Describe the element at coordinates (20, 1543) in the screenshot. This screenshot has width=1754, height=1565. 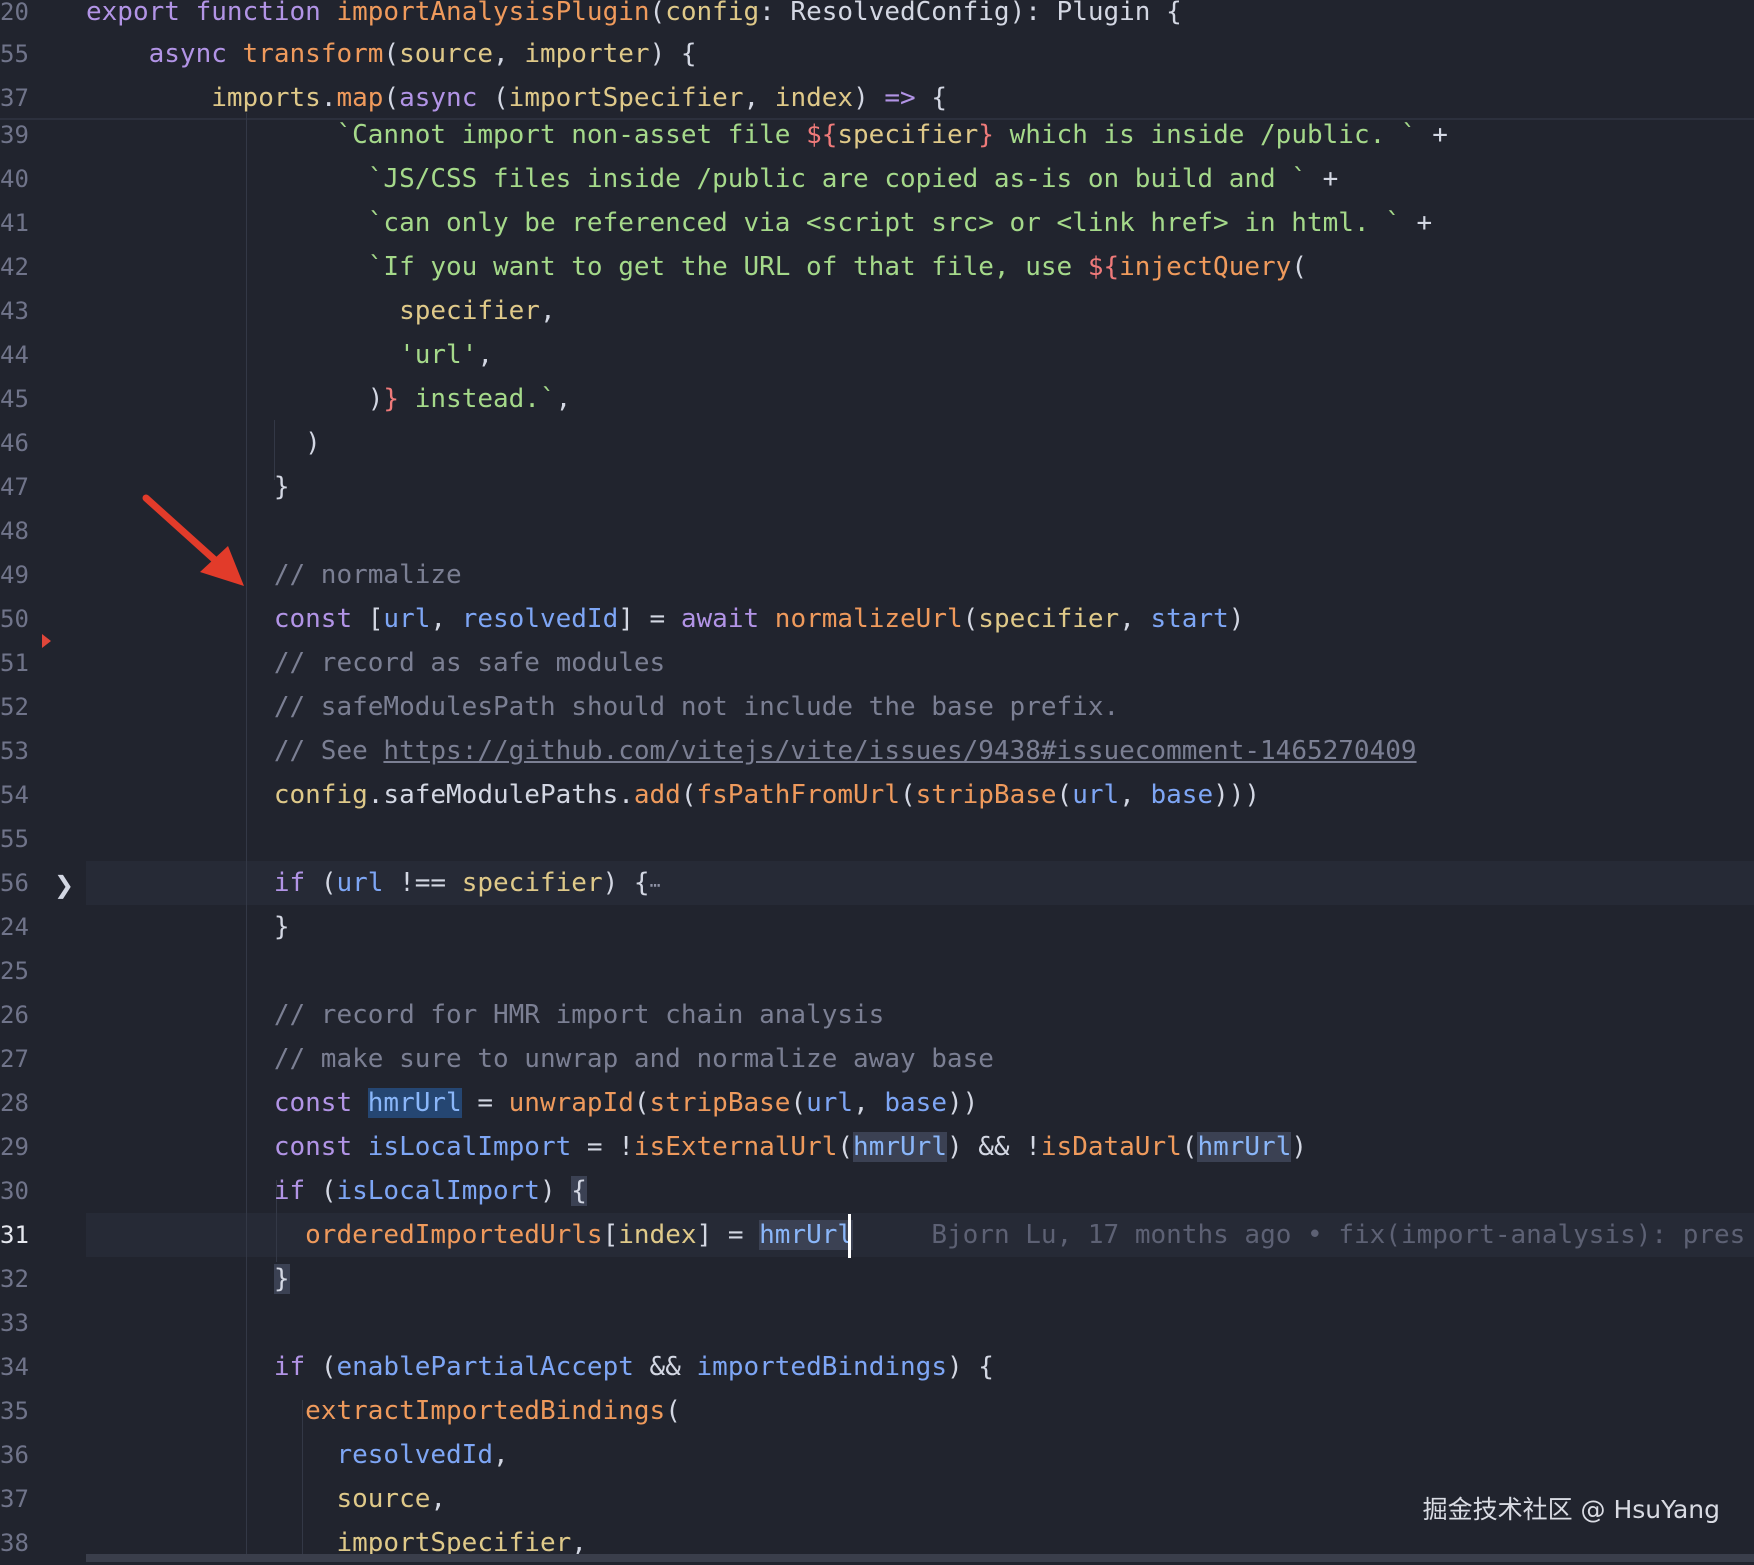
I see `line-number: 38` at that location.